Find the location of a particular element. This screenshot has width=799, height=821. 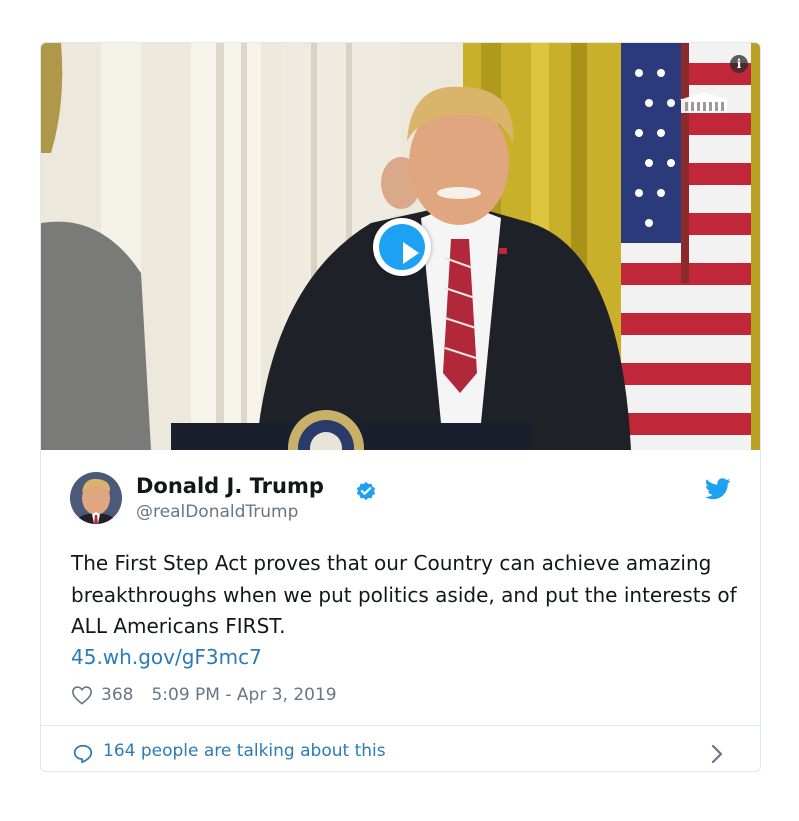

heart-icon is located at coordinates (82, 695).